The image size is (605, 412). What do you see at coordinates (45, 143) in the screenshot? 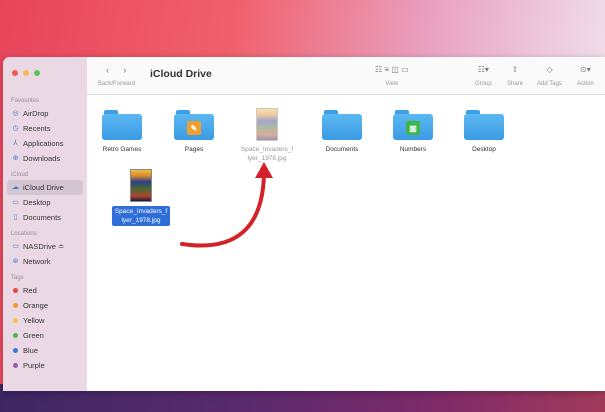
I see `sidebar-item-applications: ⅄ Applications` at bounding box center [45, 143].